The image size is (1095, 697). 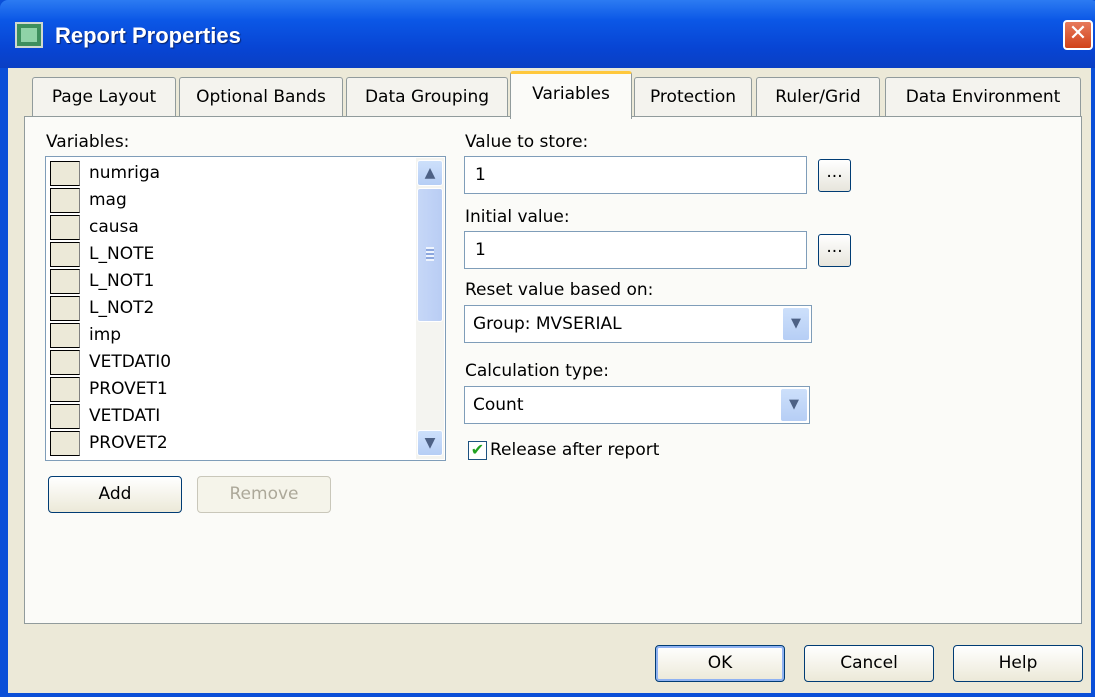 I want to click on ok-button: OK, so click(x=720, y=663).